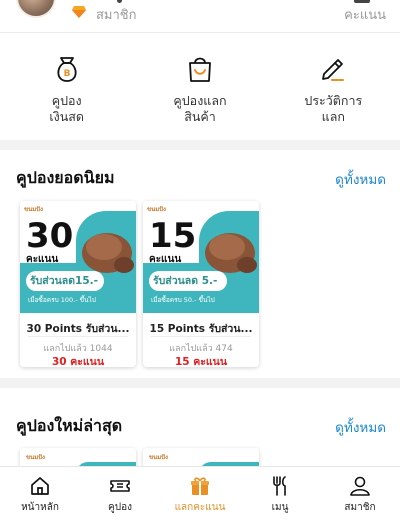 The height and width of the screenshot is (520, 400). What do you see at coordinates (120, 507) in the screenshot?
I see `nav-coupons-label: คูปอง` at bounding box center [120, 507].